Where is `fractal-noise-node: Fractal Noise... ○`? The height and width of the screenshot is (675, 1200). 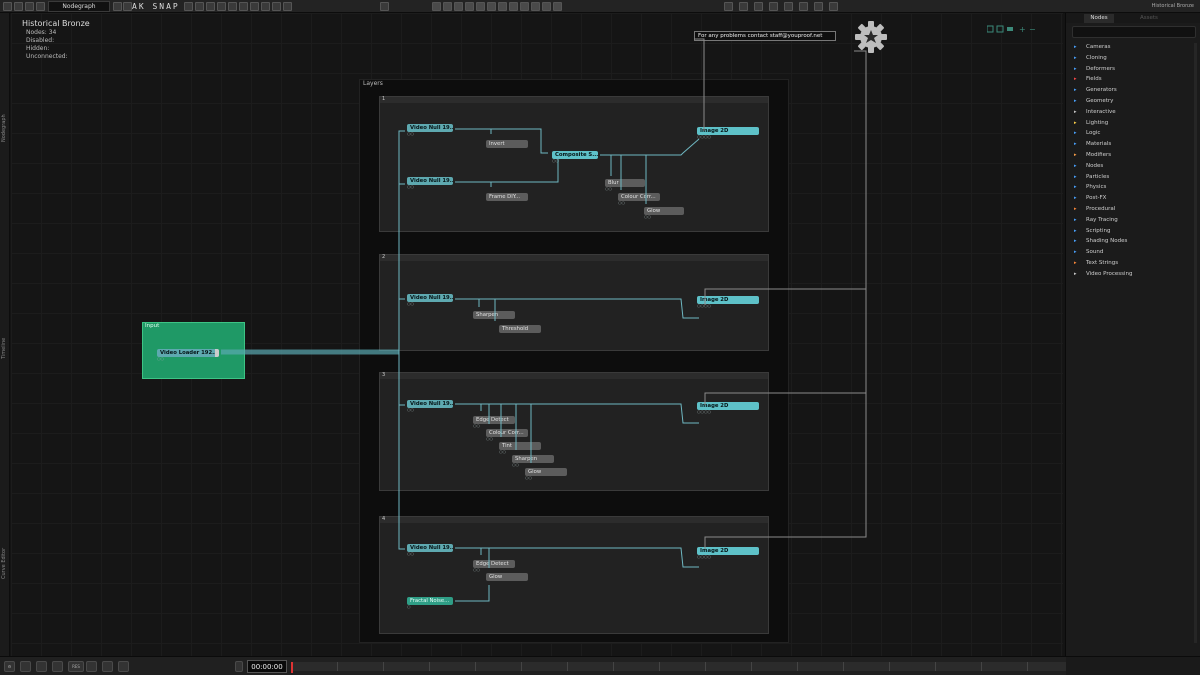 fractal-noise-node: Fractal Noise... ○ is located at coordinates (430, 603).